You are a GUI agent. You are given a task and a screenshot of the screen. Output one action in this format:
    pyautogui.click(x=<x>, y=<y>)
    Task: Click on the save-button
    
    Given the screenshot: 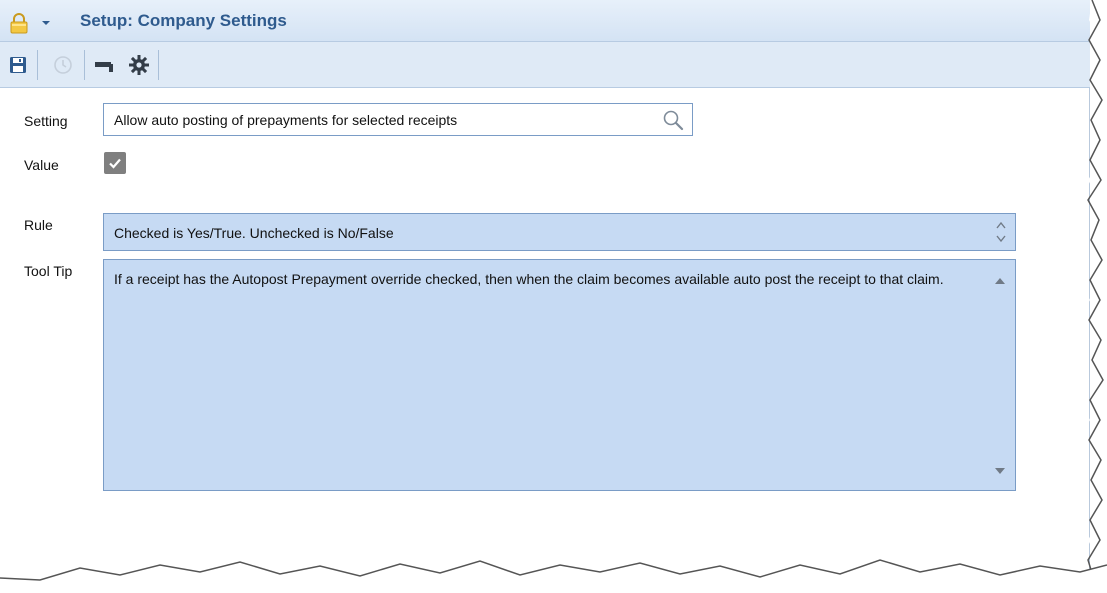 What is the action you would take?
    pyautogui.click(x=18, y=65)
    